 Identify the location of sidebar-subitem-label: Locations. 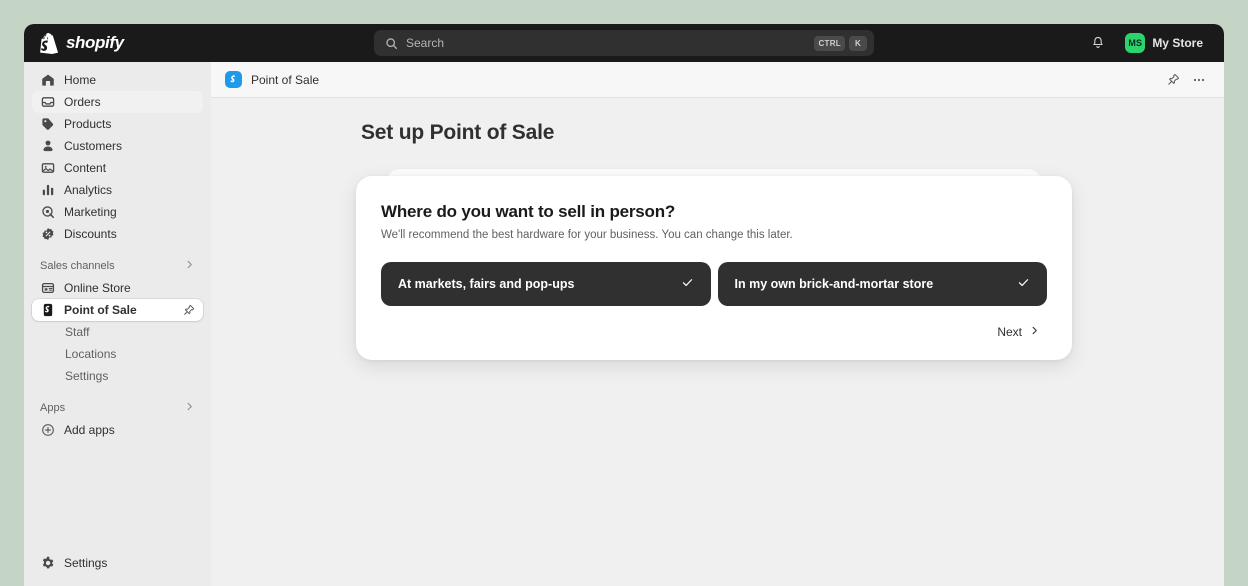
(91, 354).